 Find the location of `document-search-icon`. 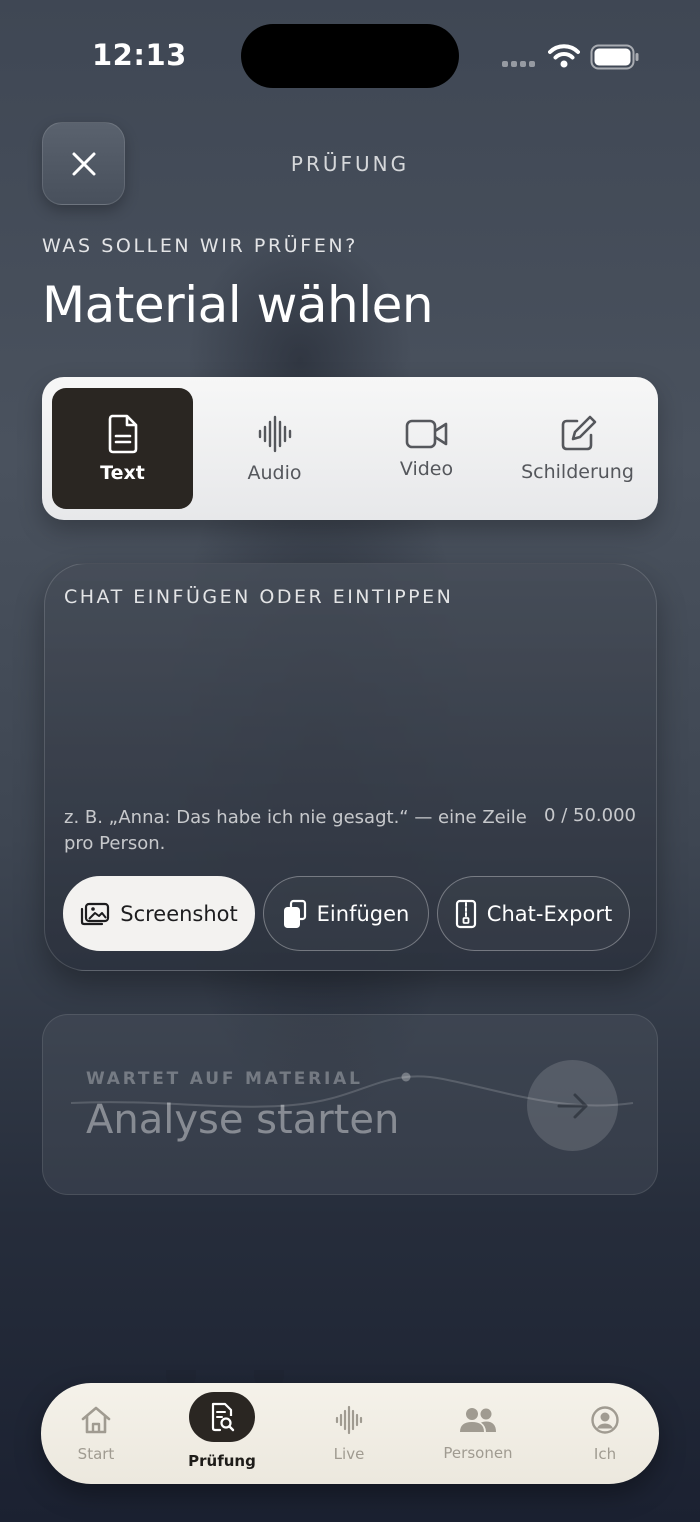

document-search-icon is located at coordinates (223, 1416).